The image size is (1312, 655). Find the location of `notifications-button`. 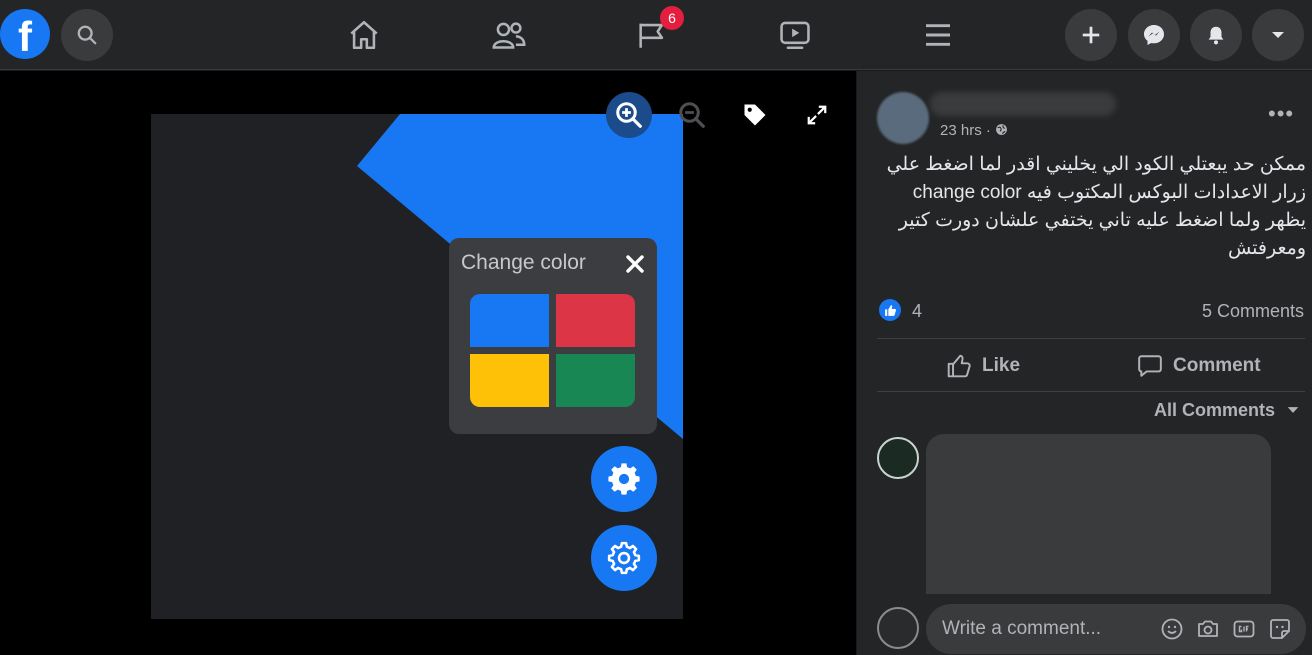

notifications-button is located at coordinates (1216, 35).